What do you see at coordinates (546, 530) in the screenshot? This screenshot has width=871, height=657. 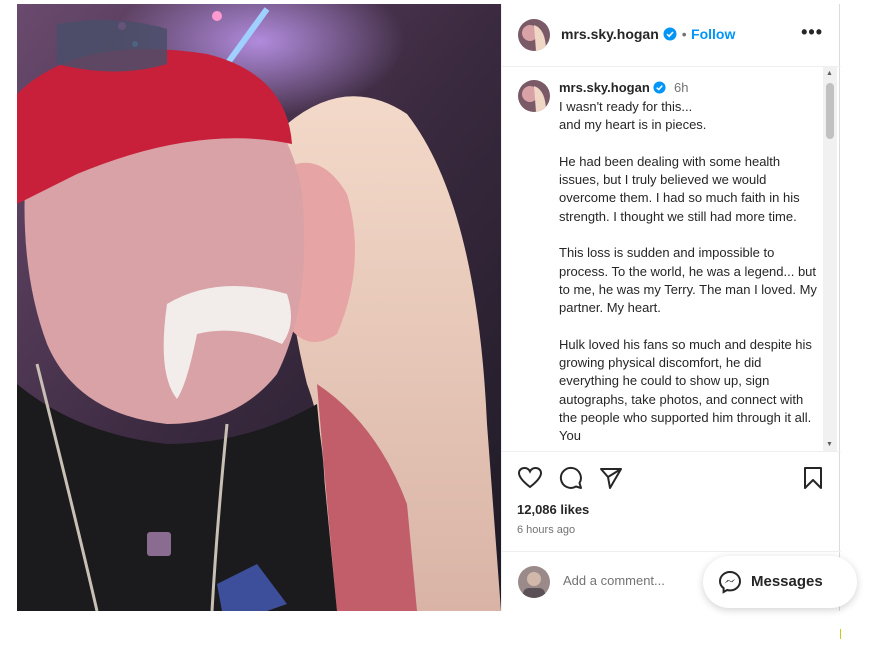 I see `post-timestamp: 6 hours ago` at bounding box center [546, 530].